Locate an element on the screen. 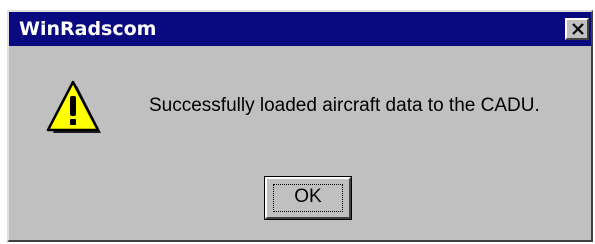 The image size is (595, 244). close-button is located at coordinates (577, 29).